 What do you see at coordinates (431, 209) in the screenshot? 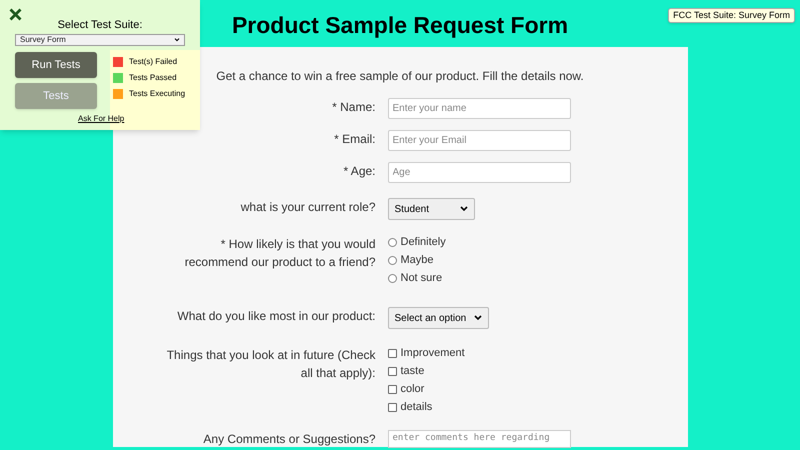
I see `dropdown: Student` at bounding box center [431, 209].